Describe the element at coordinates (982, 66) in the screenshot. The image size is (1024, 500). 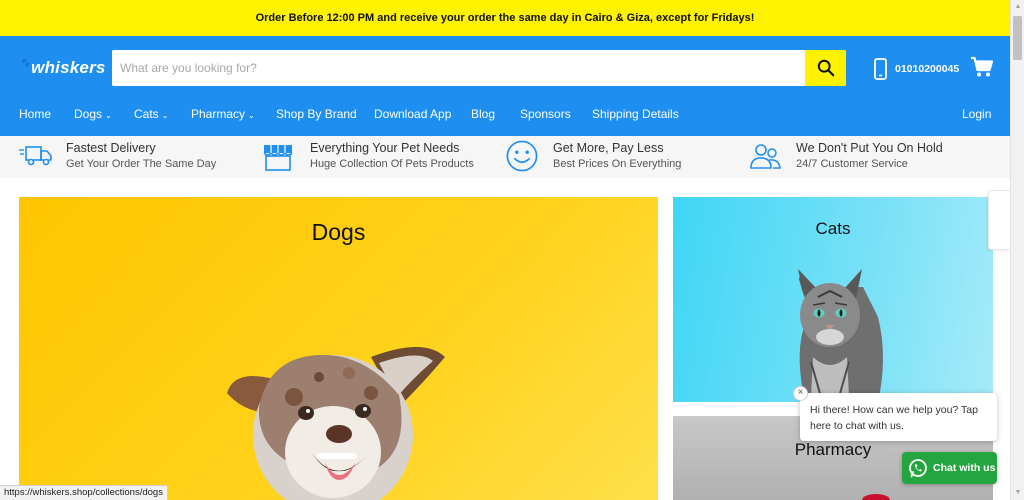
I see `cart-icon` at that location.